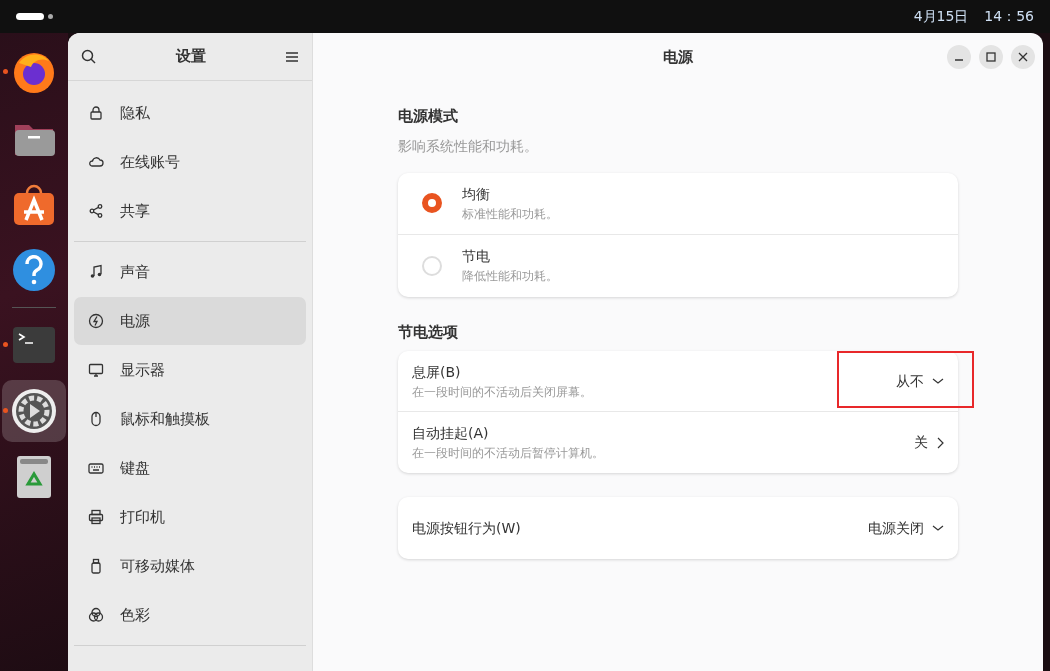 Image resolution: width=1050 pixels, height=671 pixels. Describe the element at coordinates (910, 381) in the screenshot. I see `value-text: 从不` at that location.